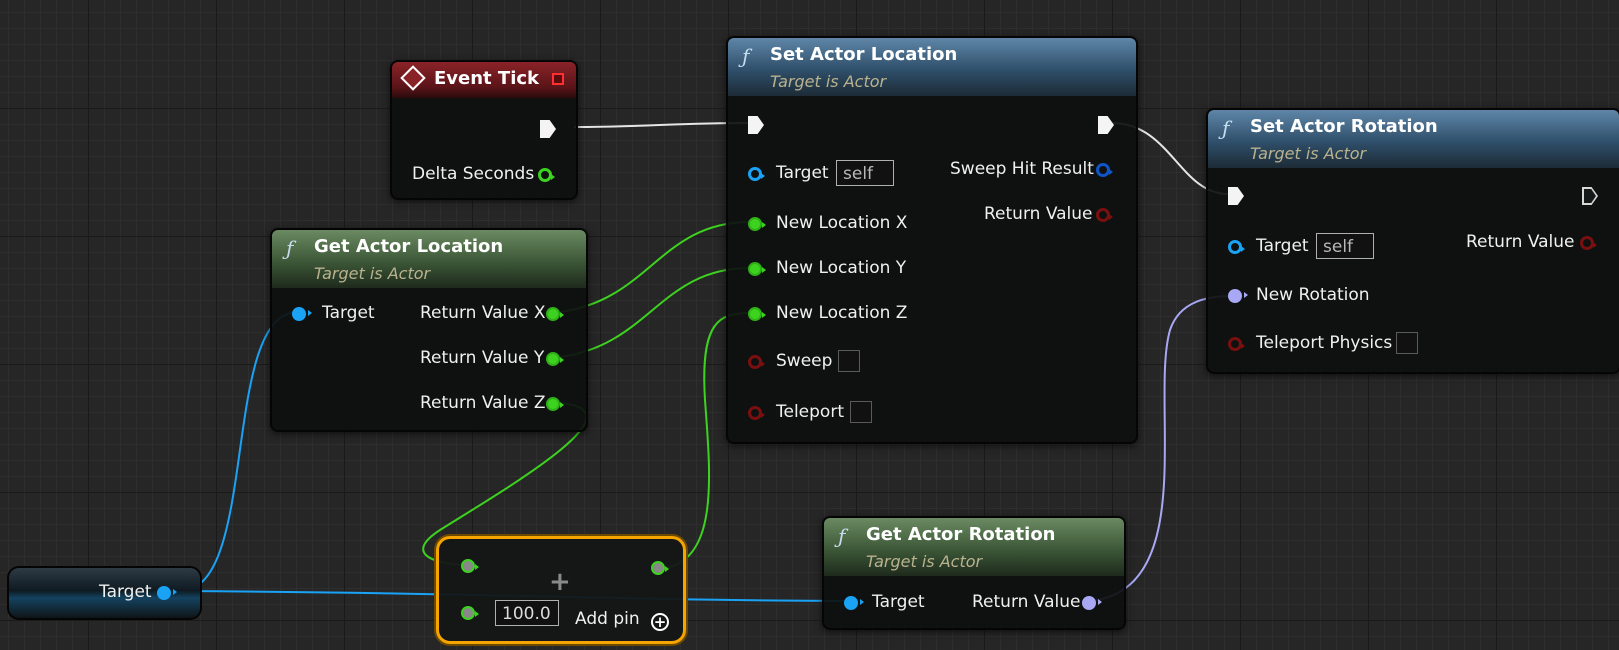 This screenshot has height=650, width=1619. Describe the element at coordinates (484, 130) in the screenshot. I see `event-tick-node: Event Tick Delta Seconds` at that location.